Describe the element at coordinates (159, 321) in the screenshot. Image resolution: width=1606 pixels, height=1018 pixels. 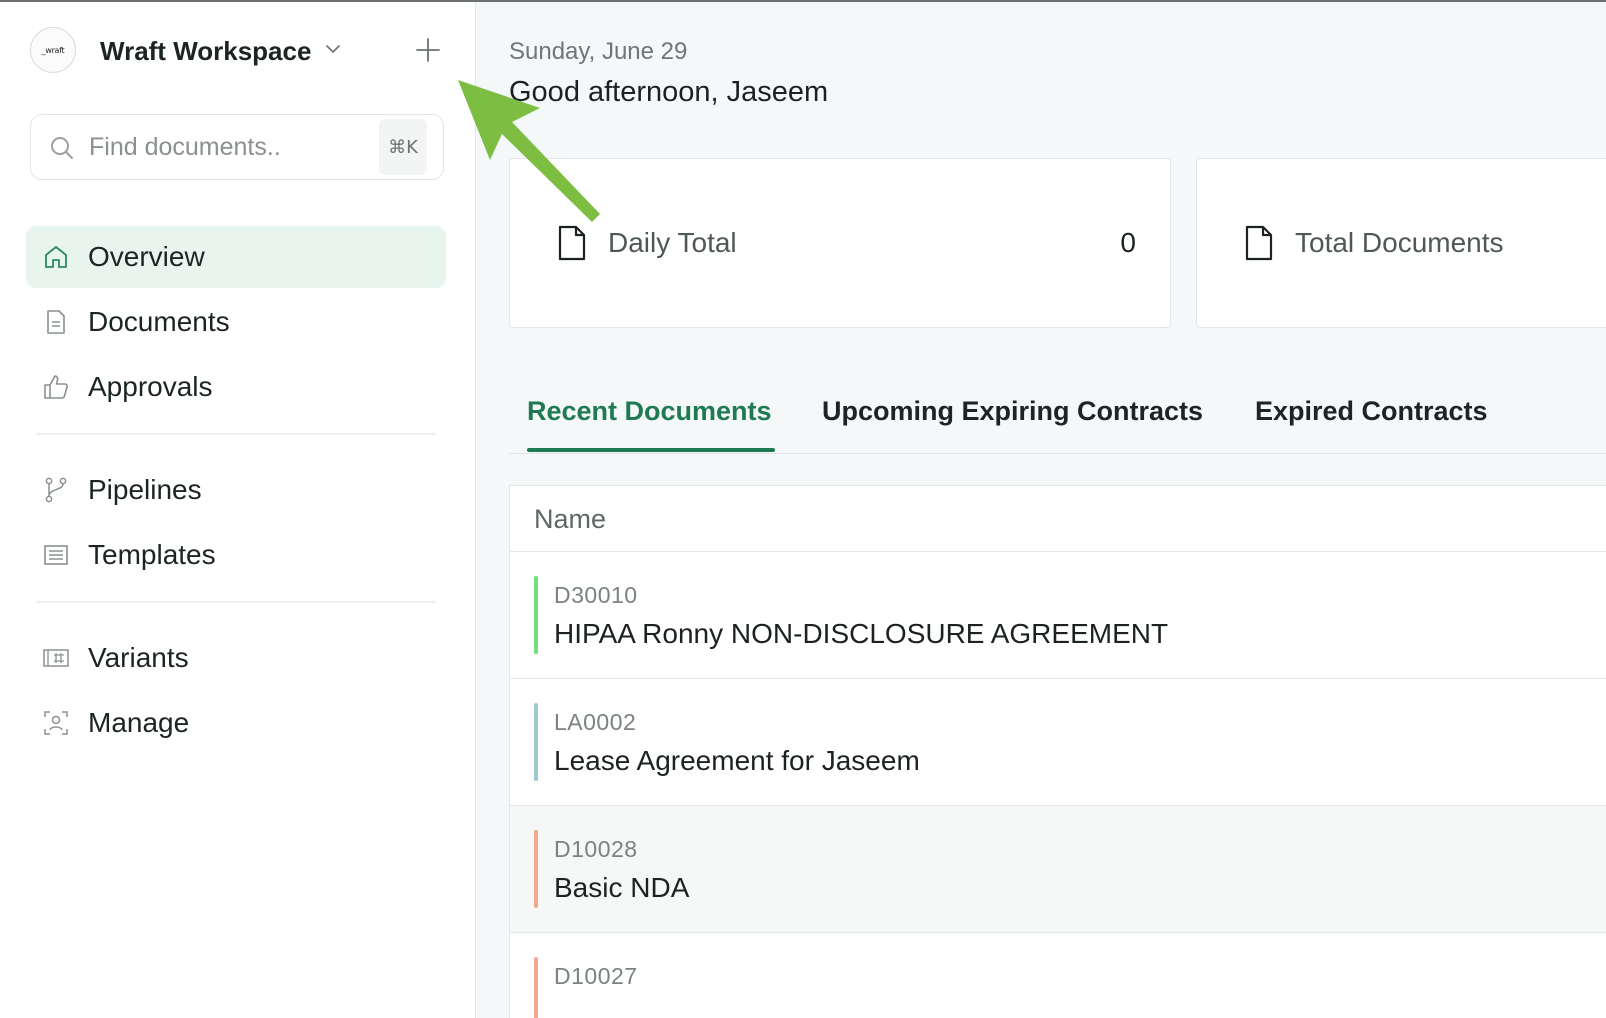
I see `sidebar-item-label: Documents` at that location.